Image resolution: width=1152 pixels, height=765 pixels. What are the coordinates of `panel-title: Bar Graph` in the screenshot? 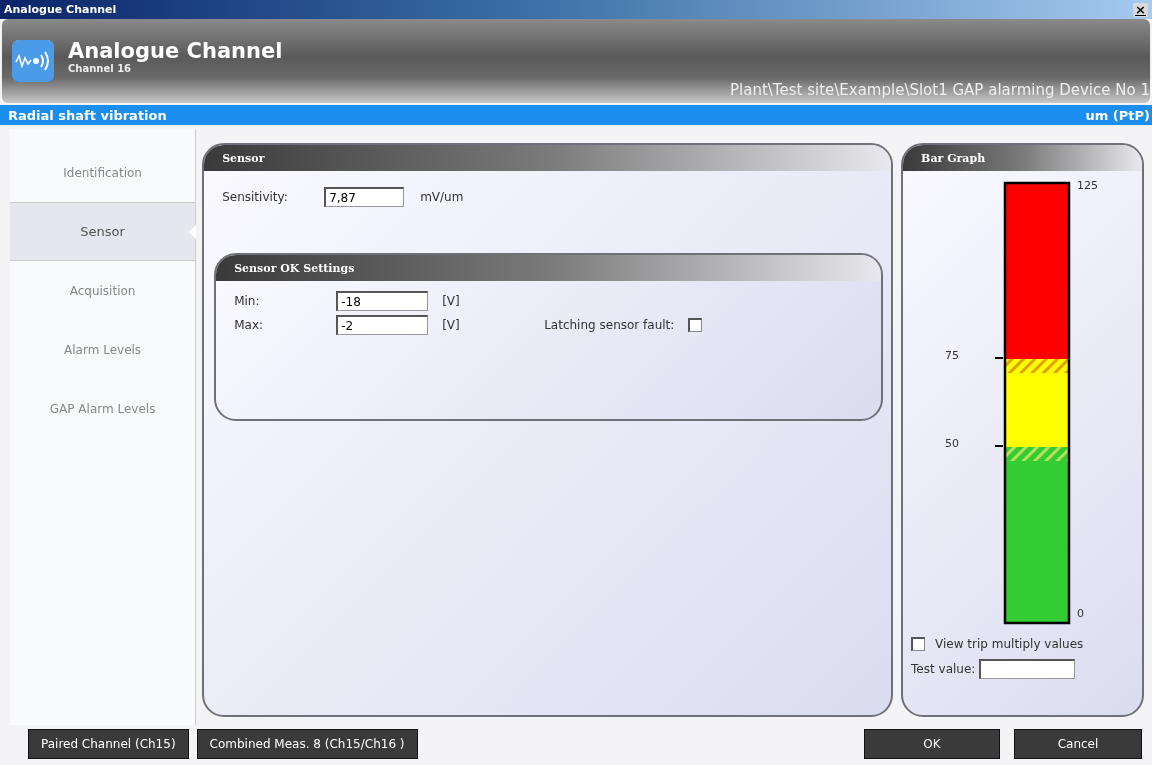 It's located at (1022, 158).